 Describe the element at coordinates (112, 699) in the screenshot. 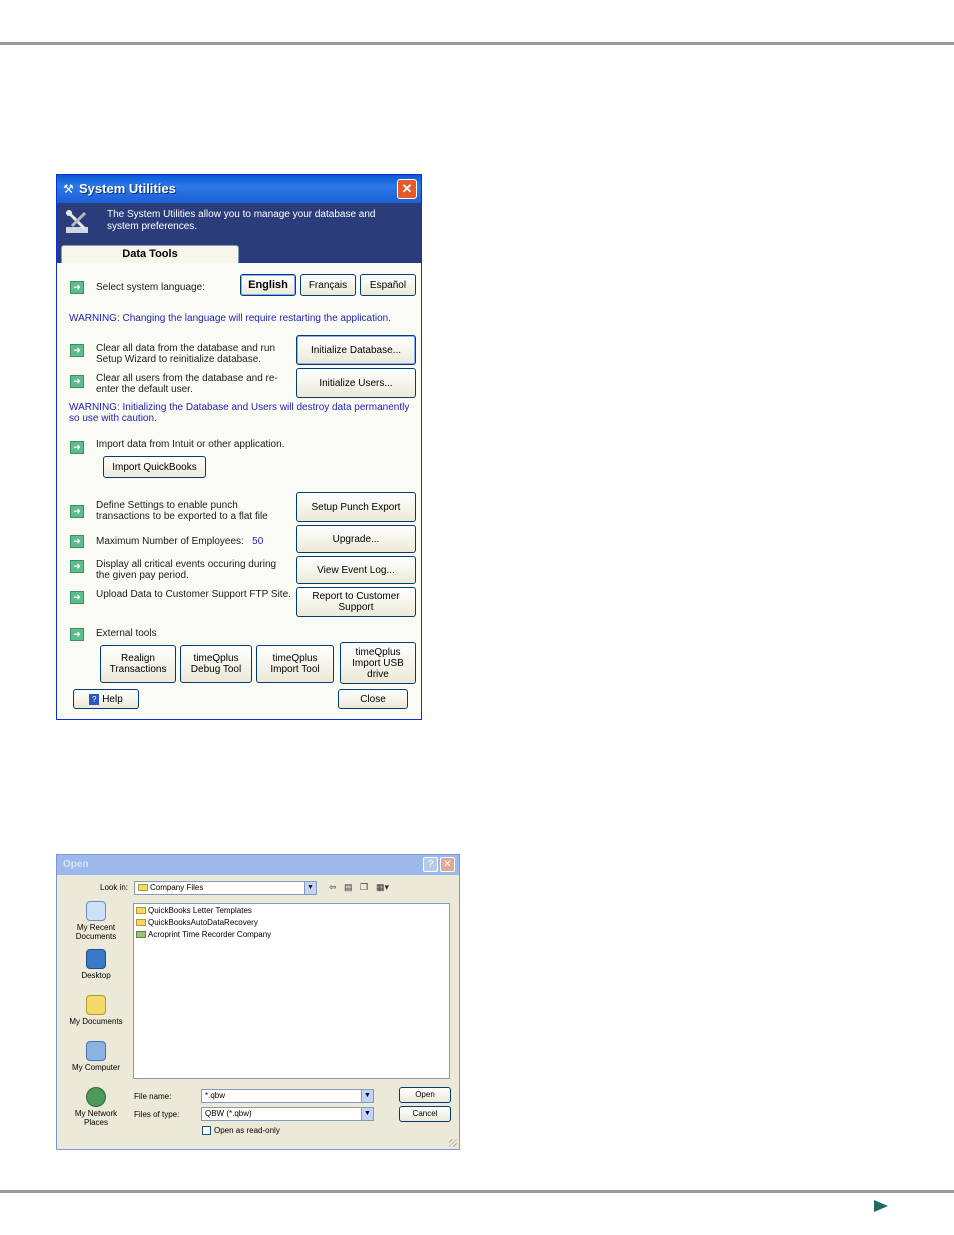

I see `help-button-label: Help` at that location.